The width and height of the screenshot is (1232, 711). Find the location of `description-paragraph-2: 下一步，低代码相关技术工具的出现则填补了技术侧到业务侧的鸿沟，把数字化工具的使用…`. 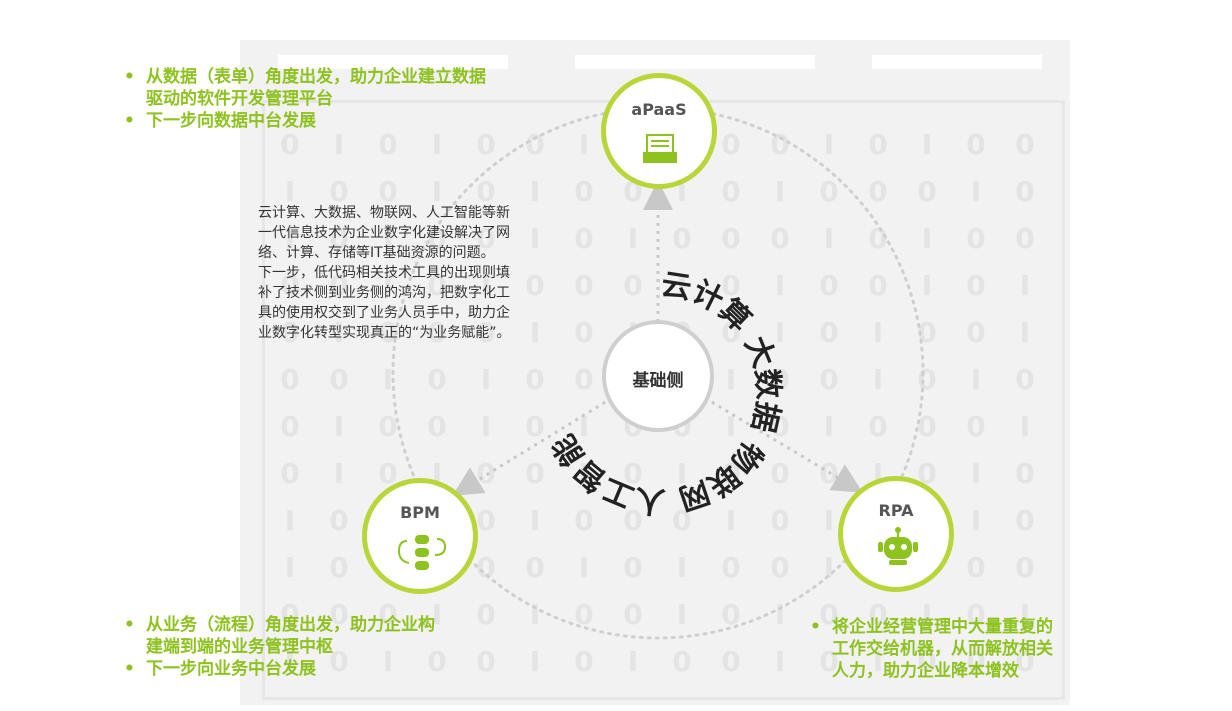

description-paragraph-2: 下一步，低代码相关技术工具的出现则填补了技术侧到业务侧的鸿沟，把数字化工具的使用… is located at coordinates (384, 303).